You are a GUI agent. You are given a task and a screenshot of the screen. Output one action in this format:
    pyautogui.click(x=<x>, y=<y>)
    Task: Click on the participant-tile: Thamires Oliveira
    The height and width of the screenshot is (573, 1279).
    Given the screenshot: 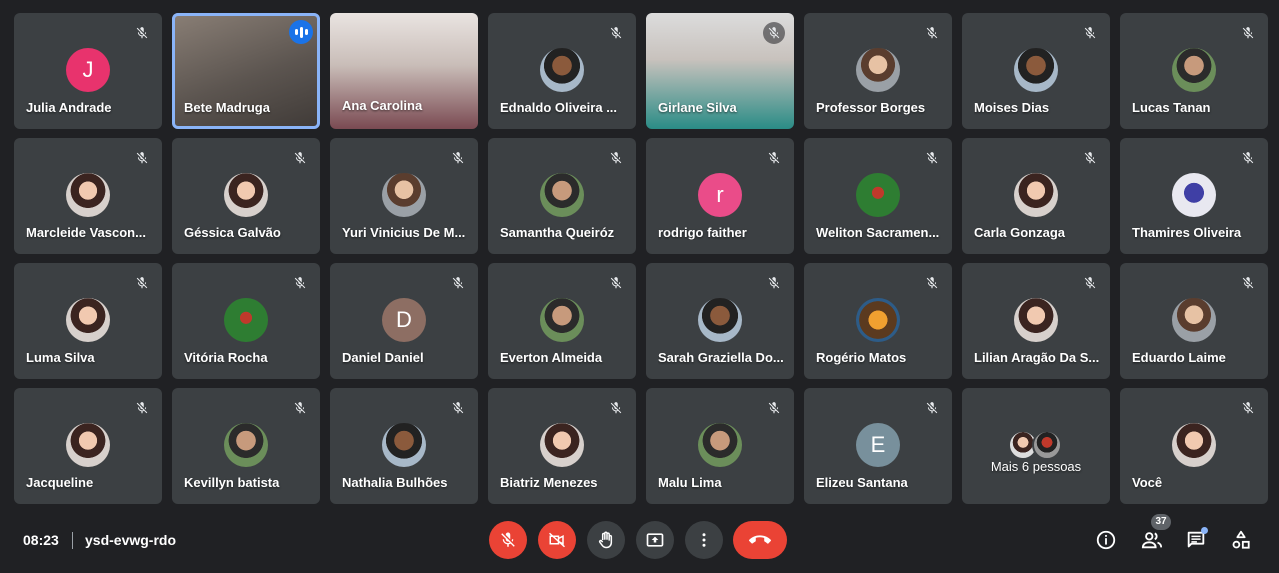 What is the action you would take?
    pyautogui.click(x=1194, y=196)
    